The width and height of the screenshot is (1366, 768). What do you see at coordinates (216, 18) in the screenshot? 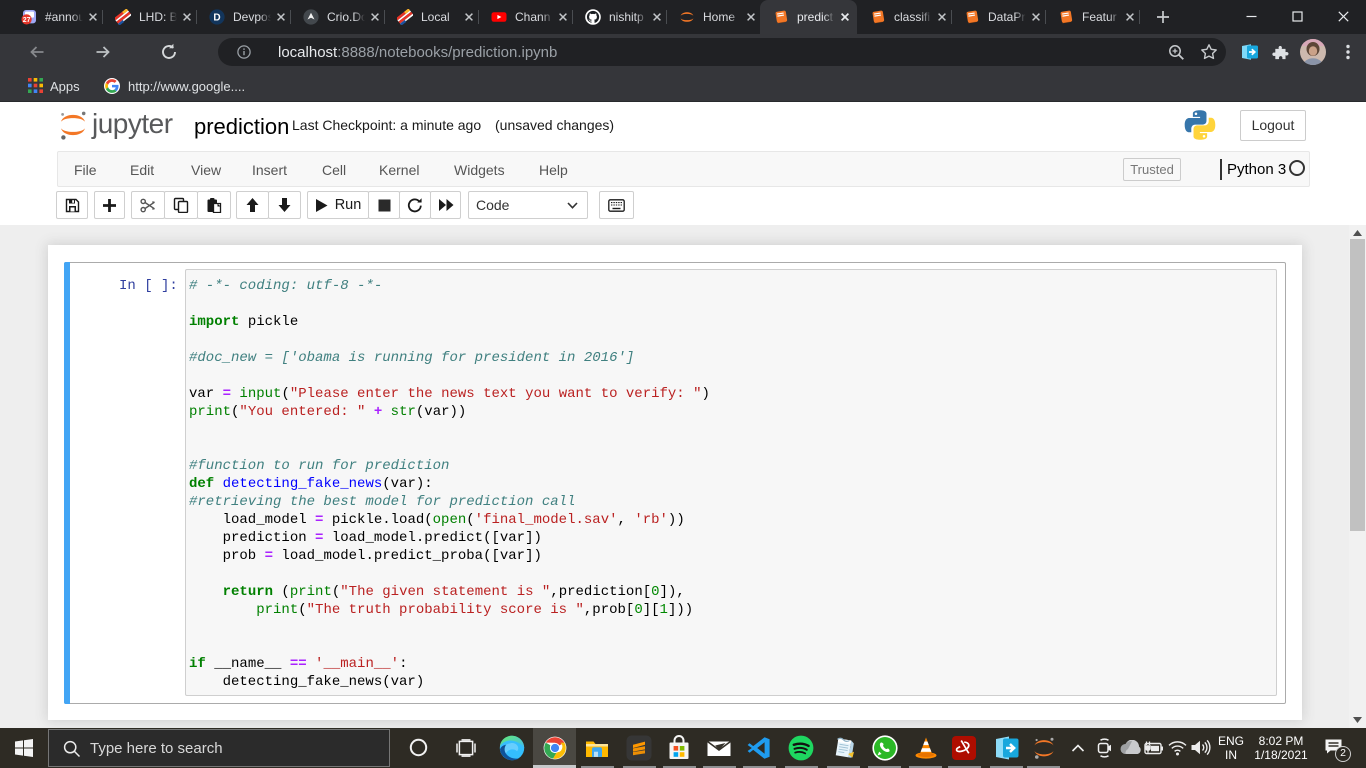
I see `svg-text: D` at bounding box center [216, 18].